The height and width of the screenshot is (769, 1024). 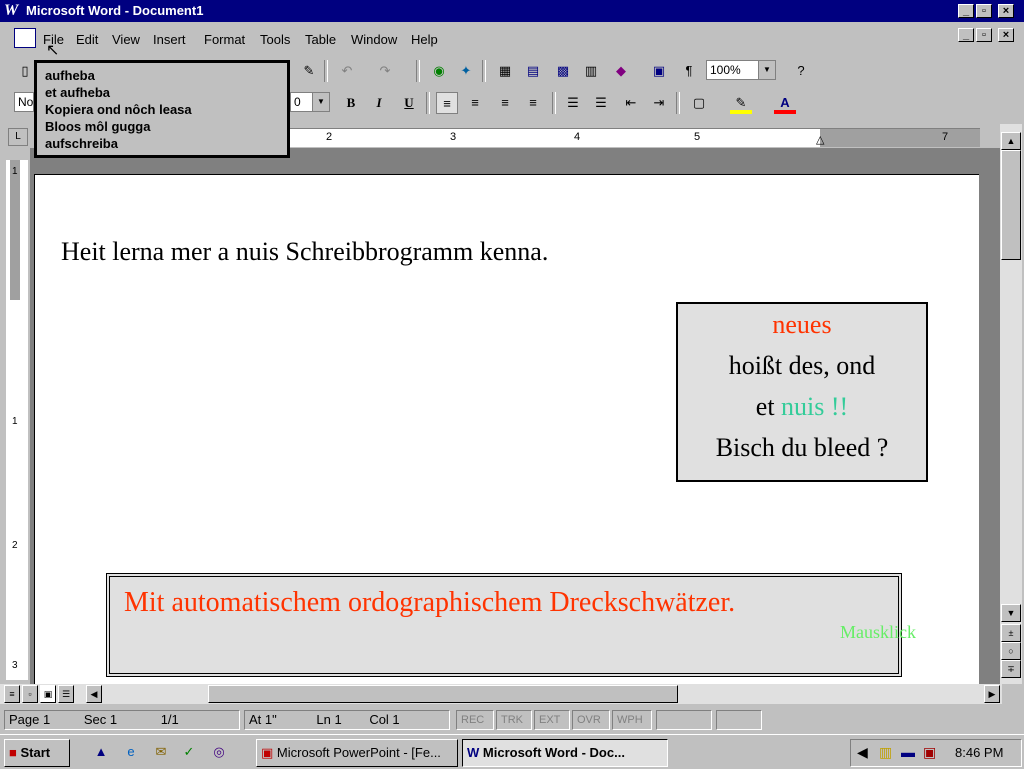 I want to click on status-trk: TRK, so click(x=514, y=720).